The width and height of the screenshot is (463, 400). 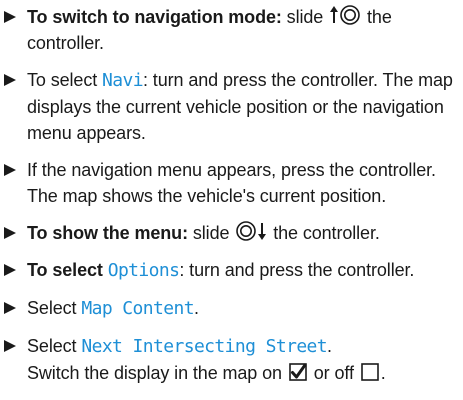 What do you see at coordinates (123, 80) in the screenshot?
I see `ui-term: Navi` at bounding box center [123, 80].